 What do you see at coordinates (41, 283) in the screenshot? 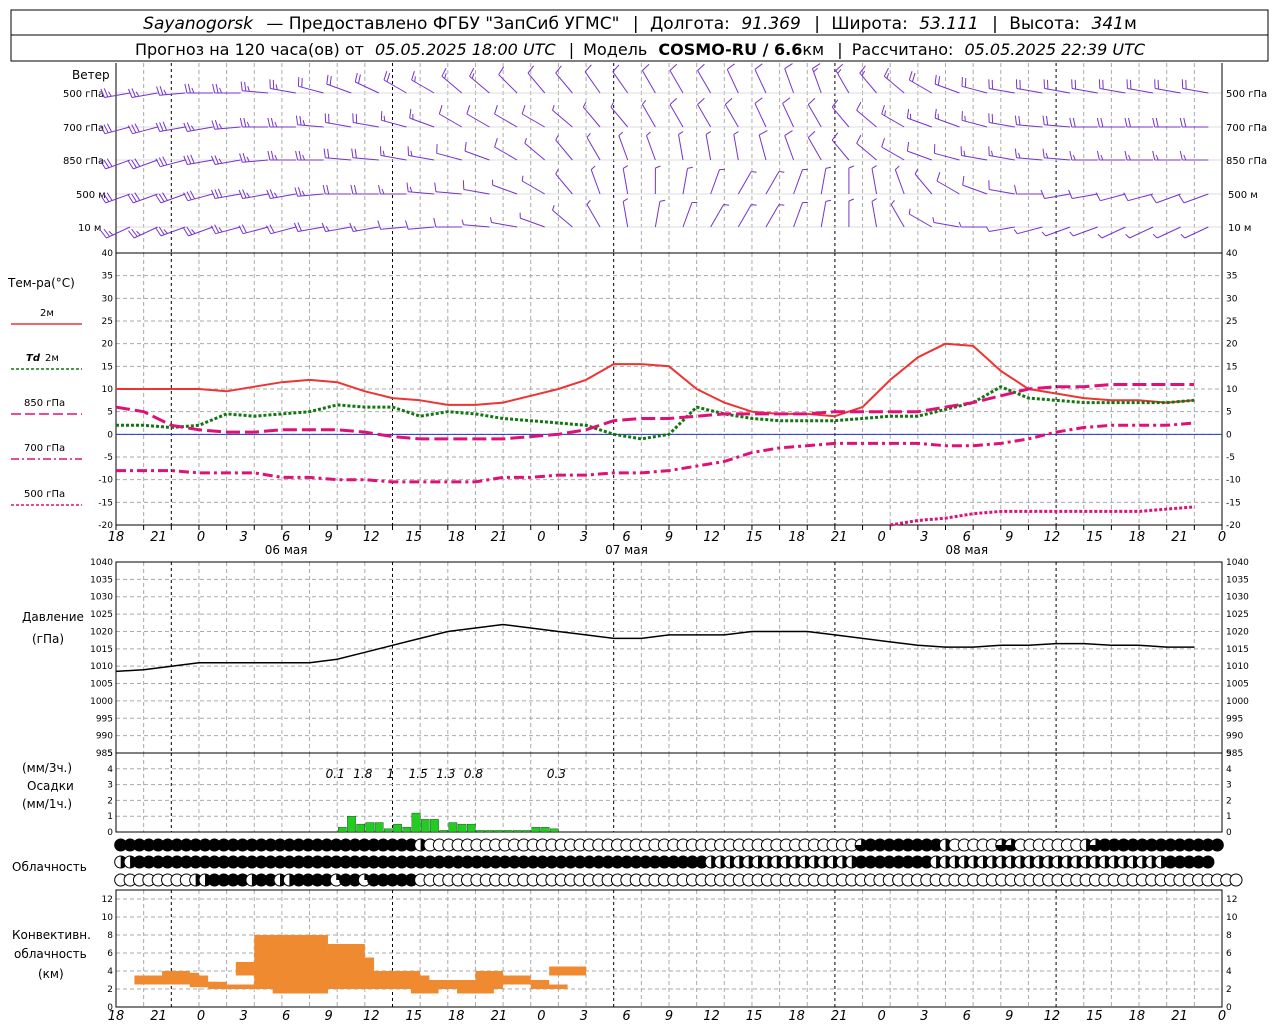
I see `temp-title: Тем-ра(°C)` at bounding box center [41, 283].